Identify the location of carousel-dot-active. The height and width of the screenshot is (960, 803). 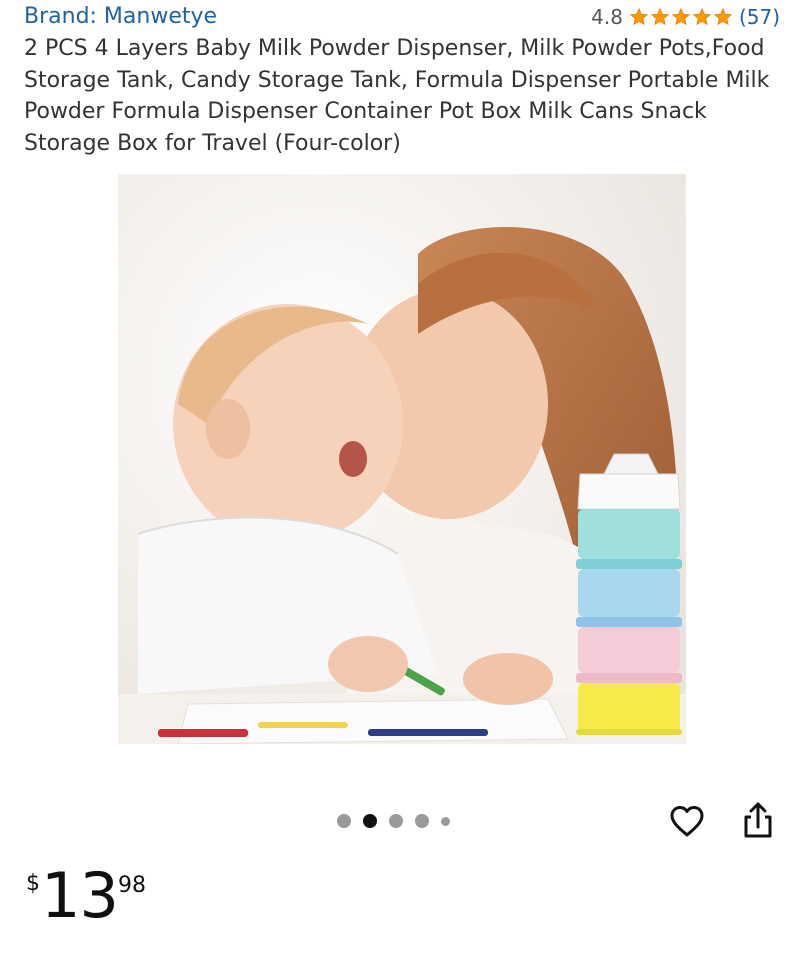
(370, 821).